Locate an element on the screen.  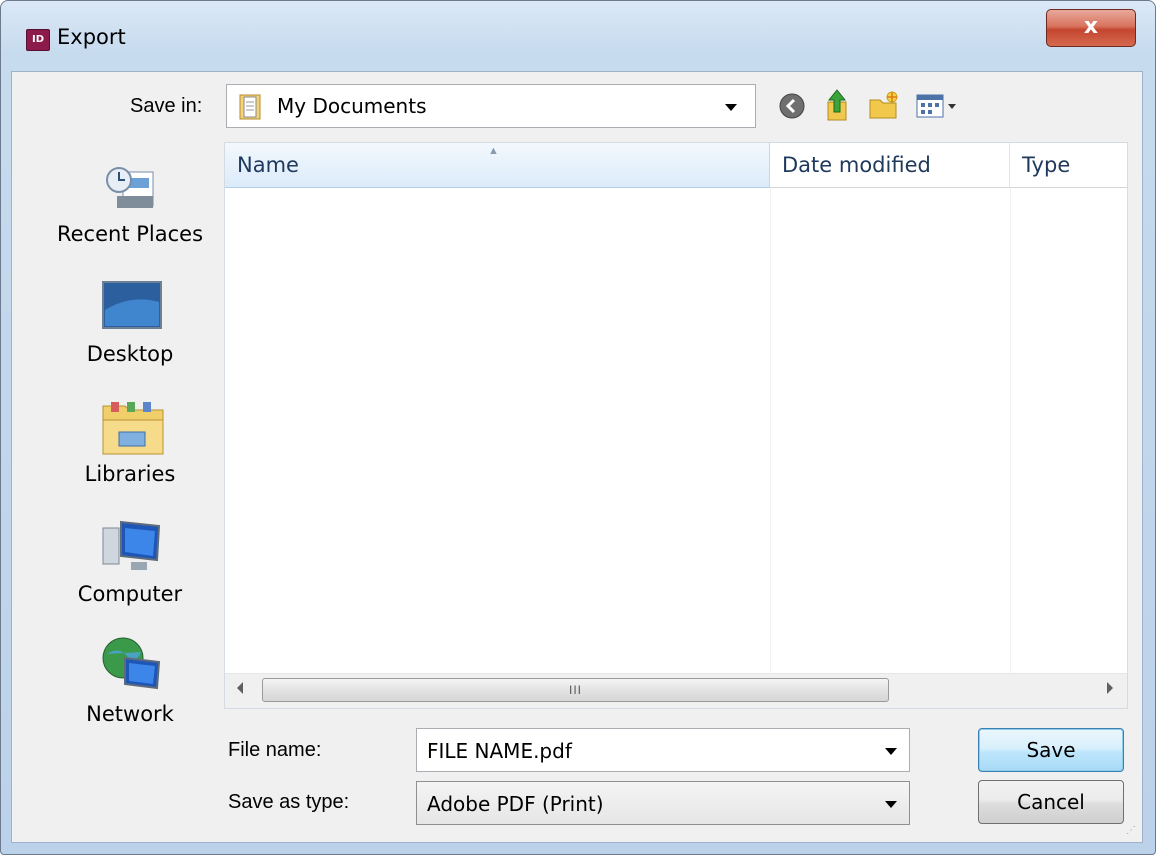
column-header-label: Type is located at coordinates (1046, 165).